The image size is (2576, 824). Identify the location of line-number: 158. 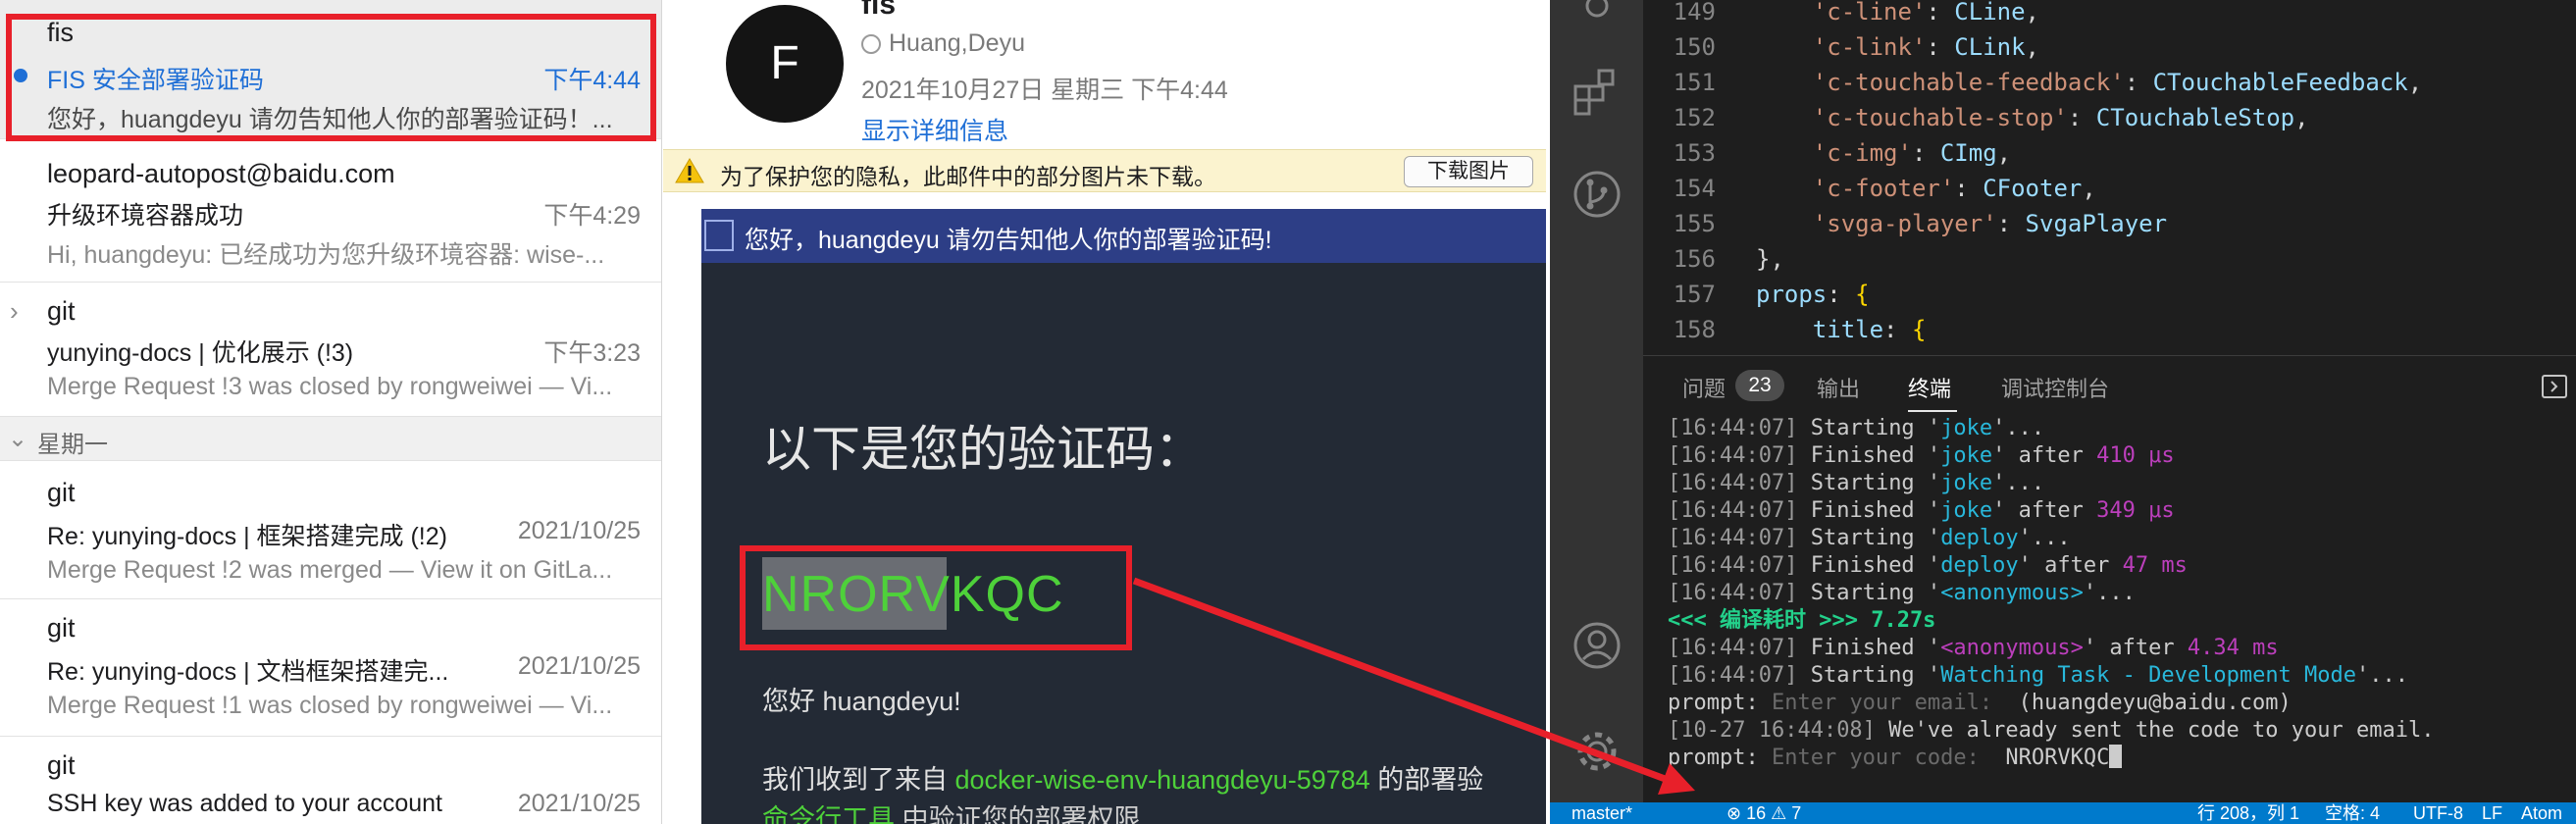
(1694, 329).